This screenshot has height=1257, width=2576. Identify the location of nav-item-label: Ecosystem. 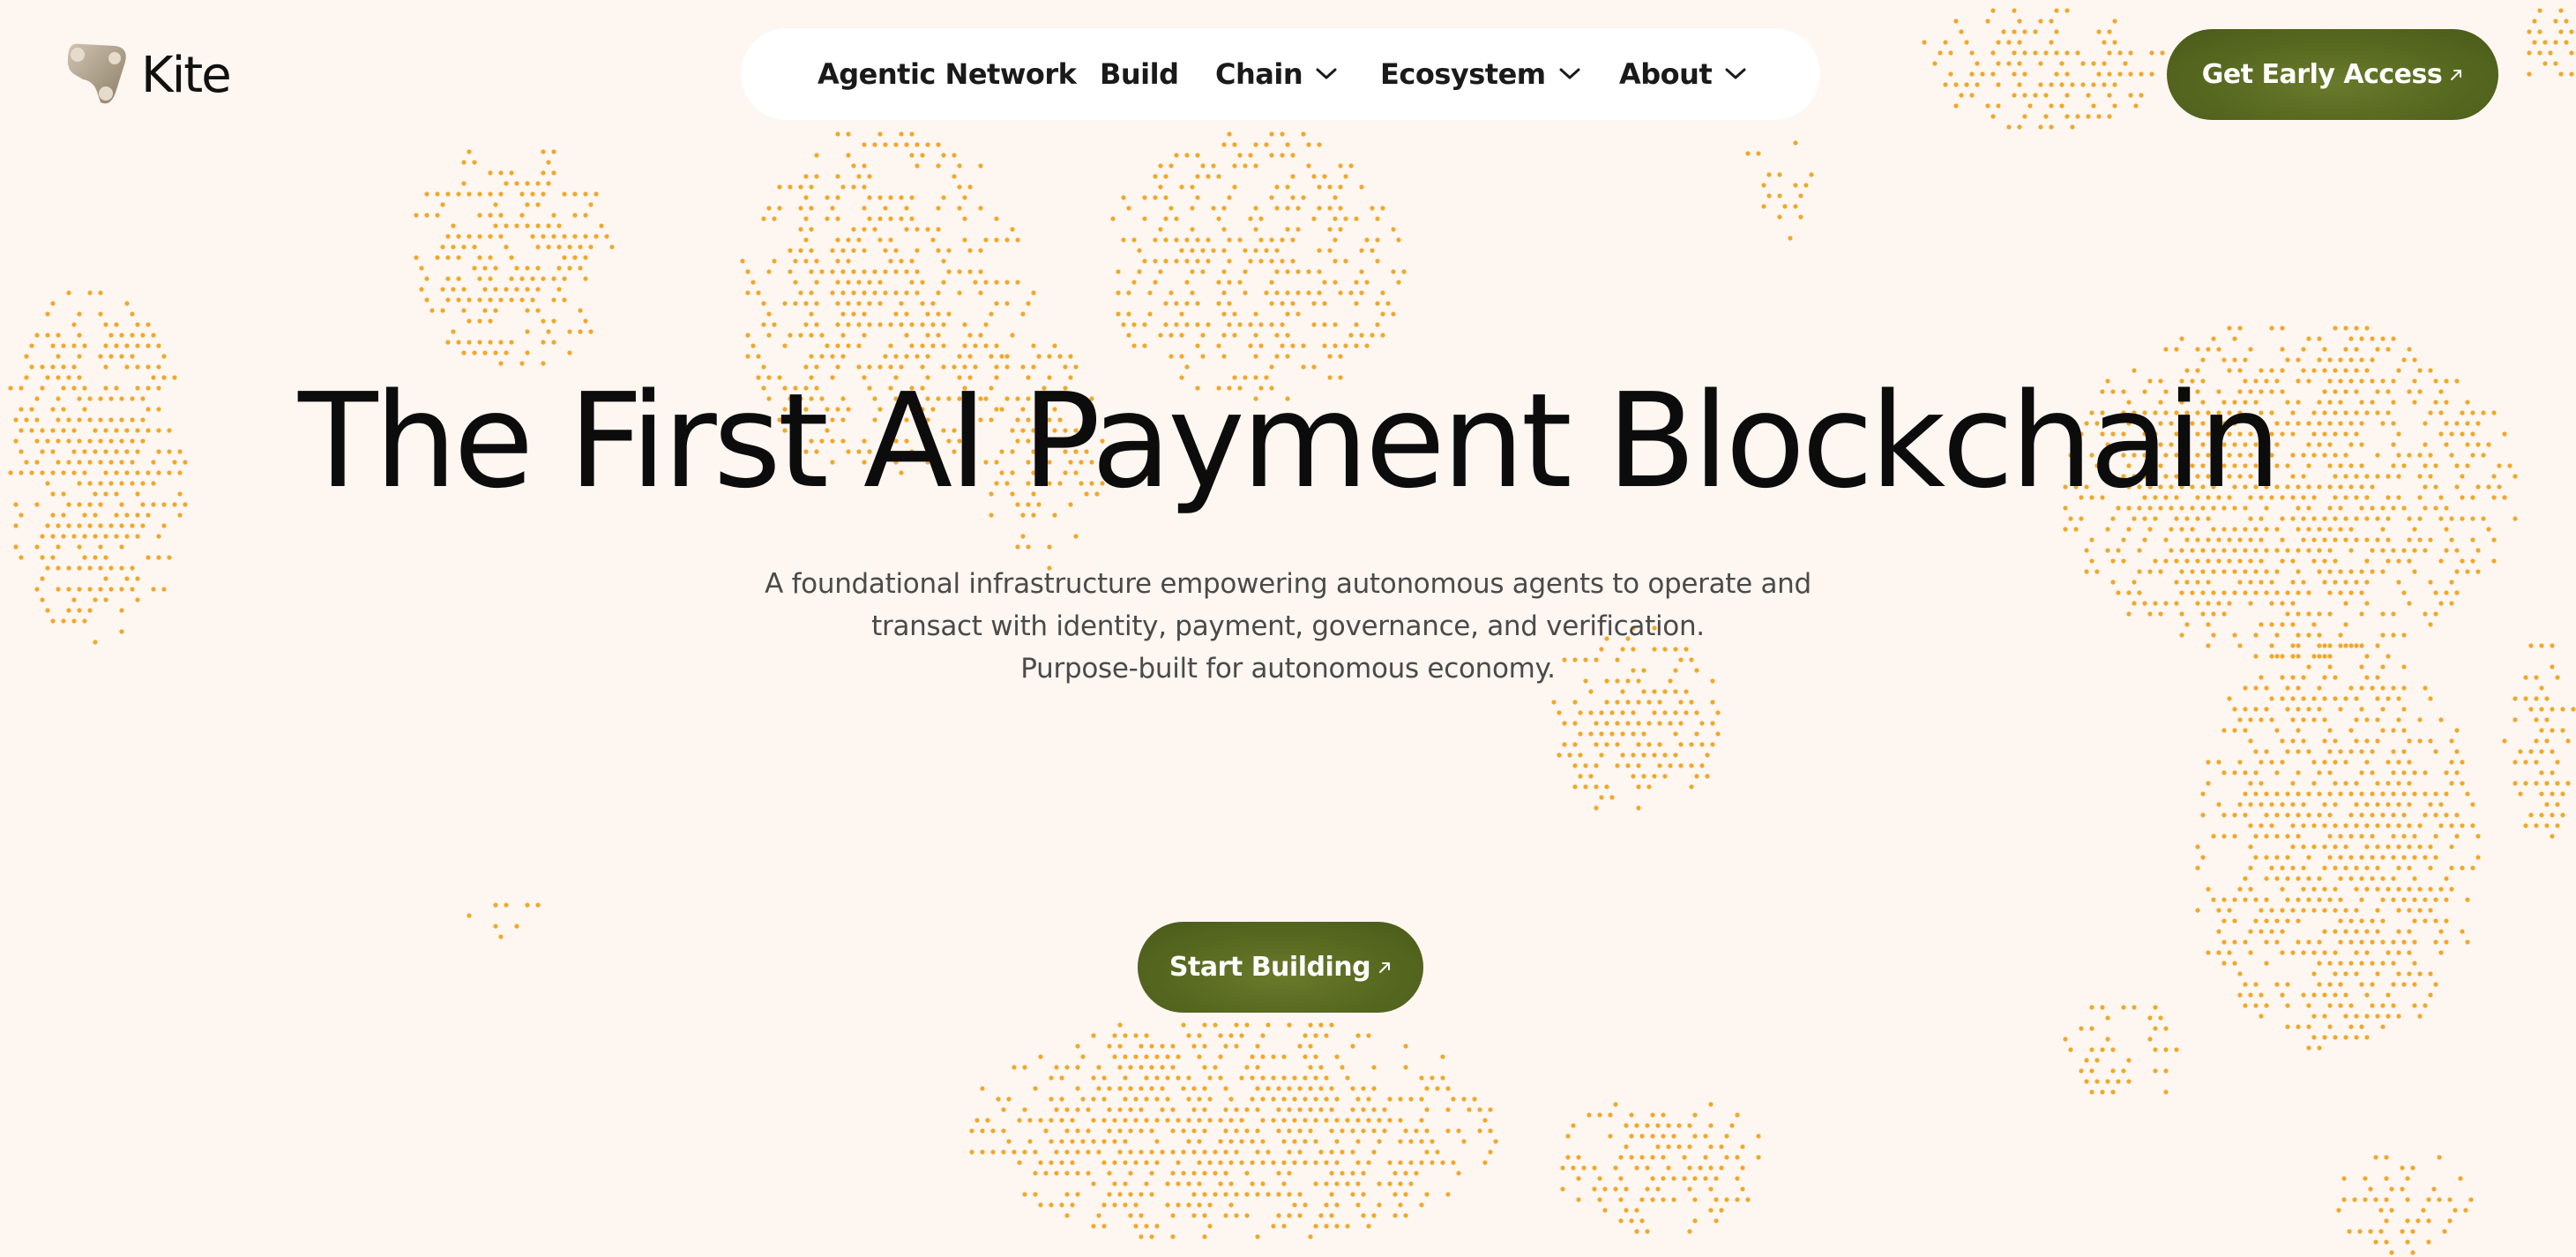
(1463, 74).